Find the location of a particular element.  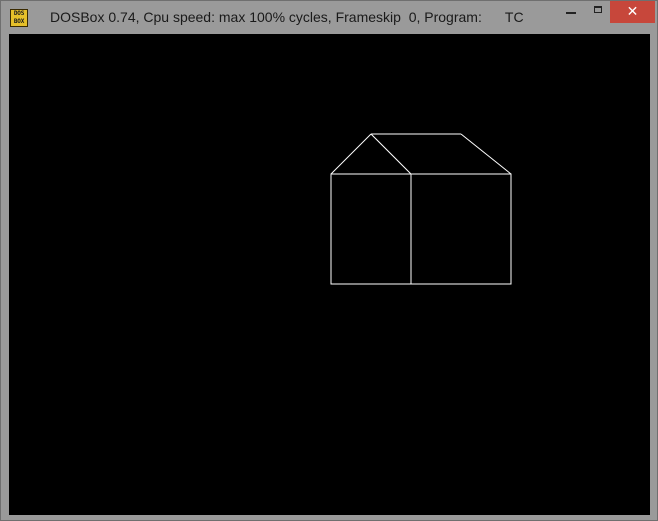

house-front-wall is located at coordinates (371, 229).